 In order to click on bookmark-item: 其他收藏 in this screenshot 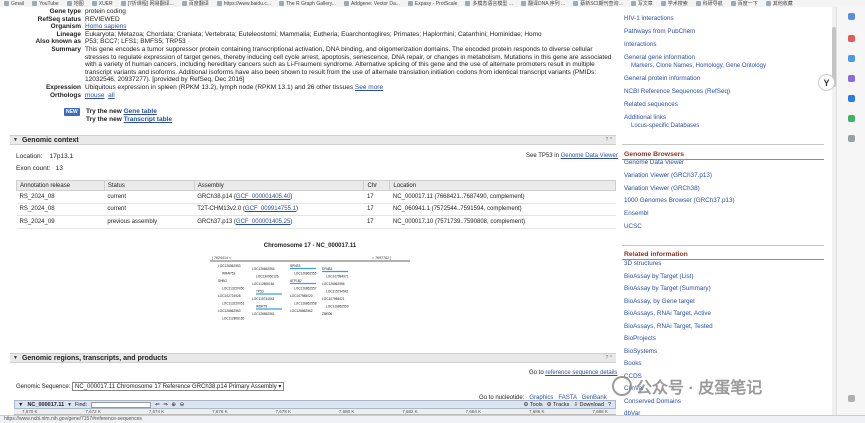, I will do `click(779, 3)`.